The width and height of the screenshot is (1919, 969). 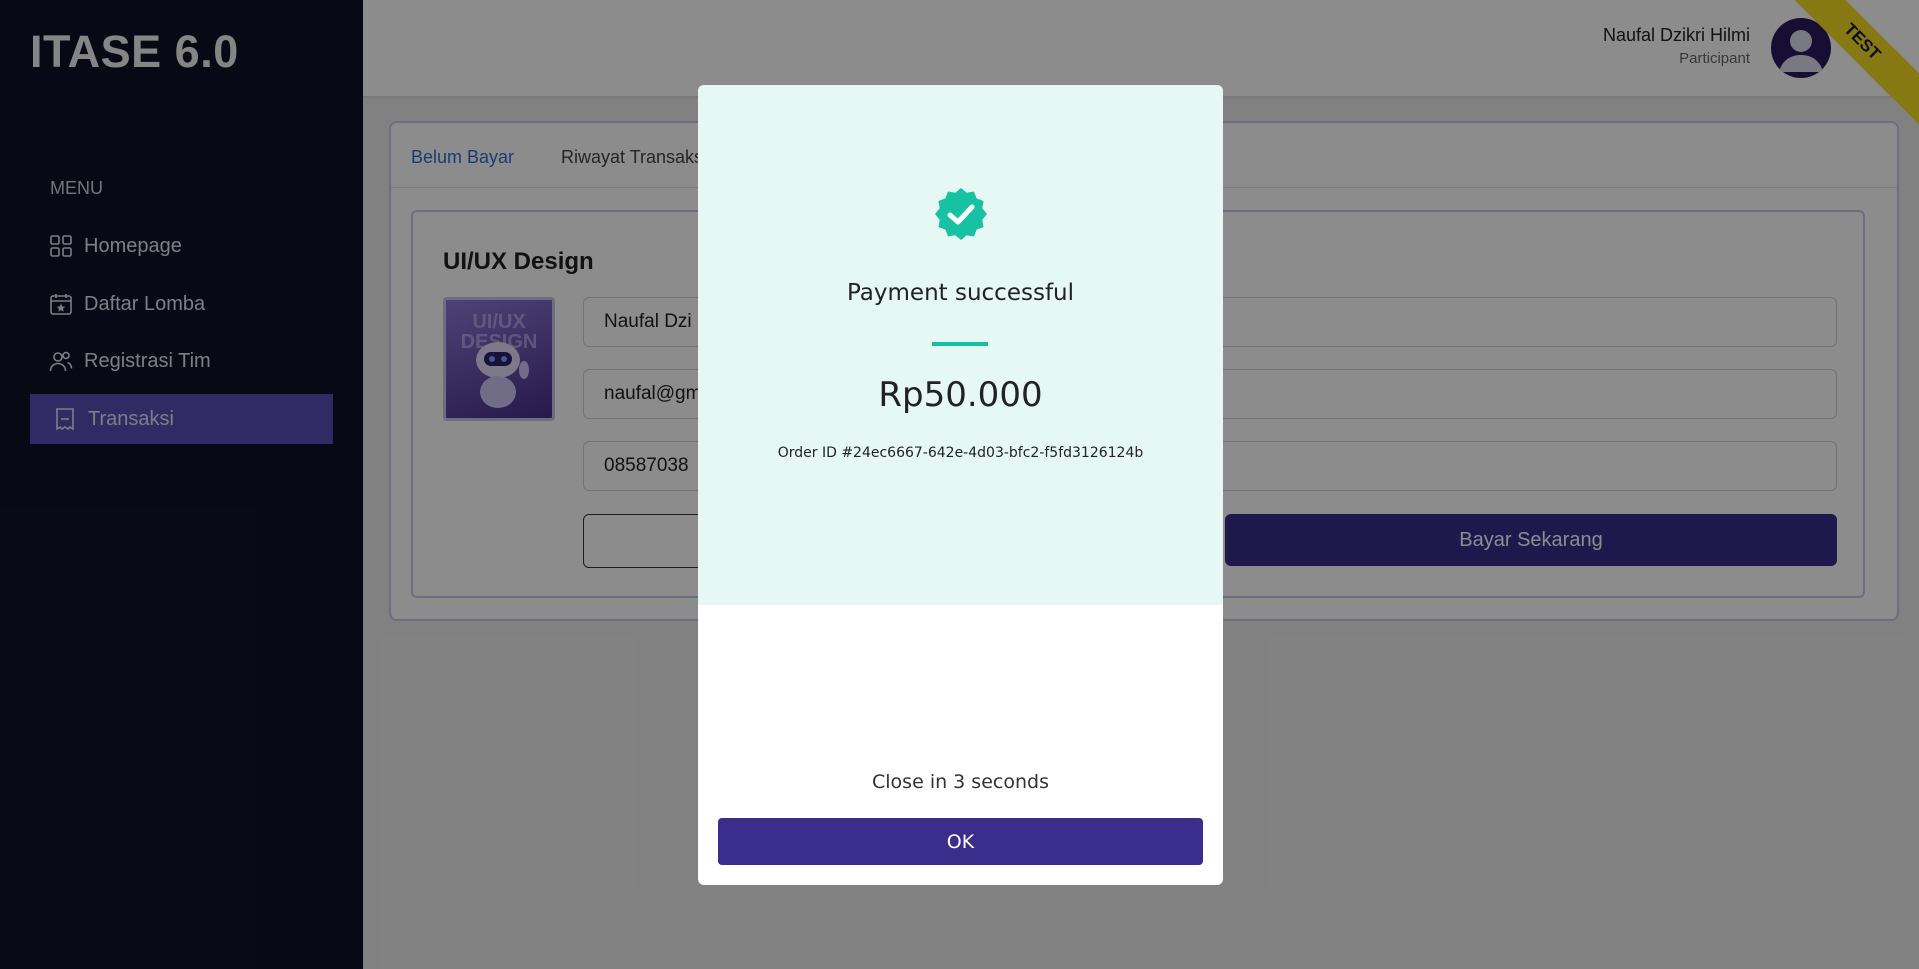 I want to click on divider, so click(x=960, y=344).